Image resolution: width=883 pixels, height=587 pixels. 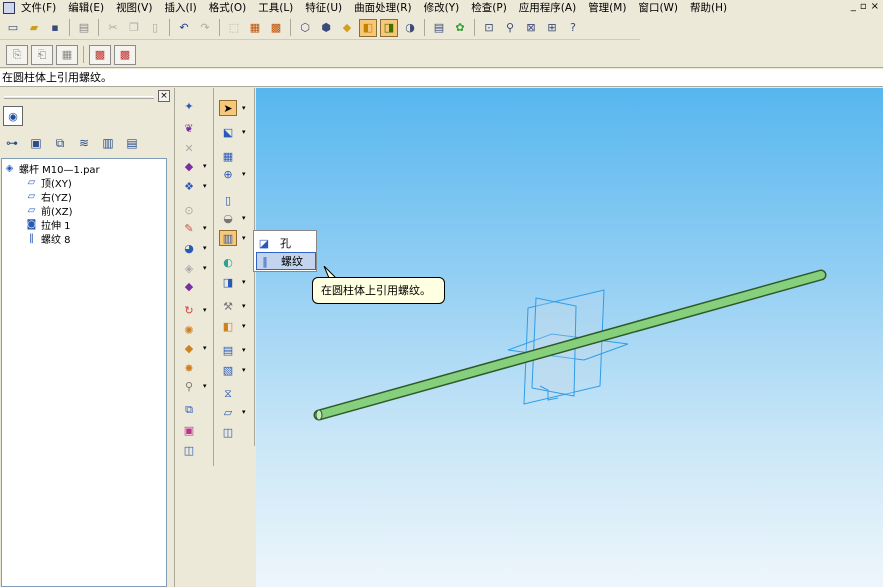 What do you see at coordinates (55, 28) in the screenshot?
I see `save-icon: ▪` at bounding box center [55, 28].